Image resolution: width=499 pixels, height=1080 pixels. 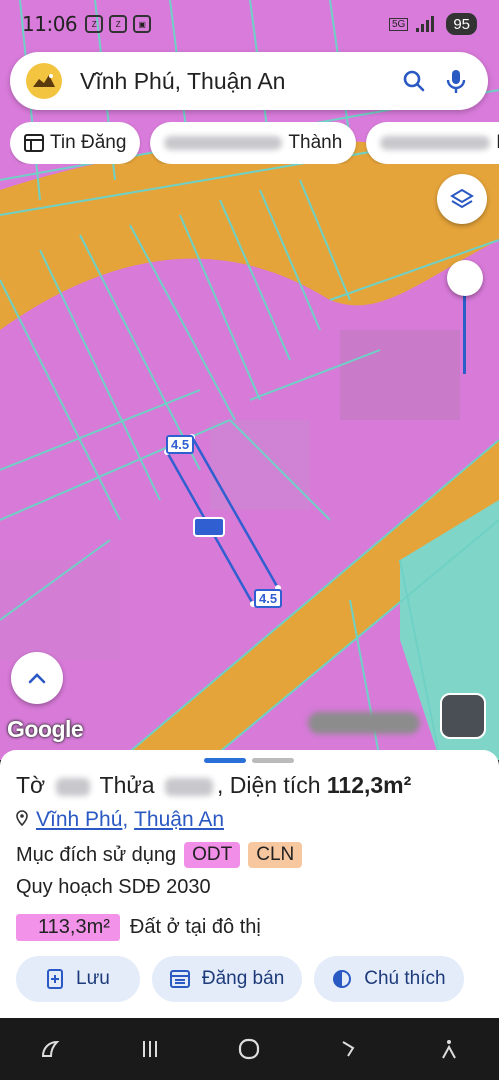 What do you see at coordinates (45, 729) in the screenshot?
I see `google-watermark: Google` at bounding box center [45, 729].